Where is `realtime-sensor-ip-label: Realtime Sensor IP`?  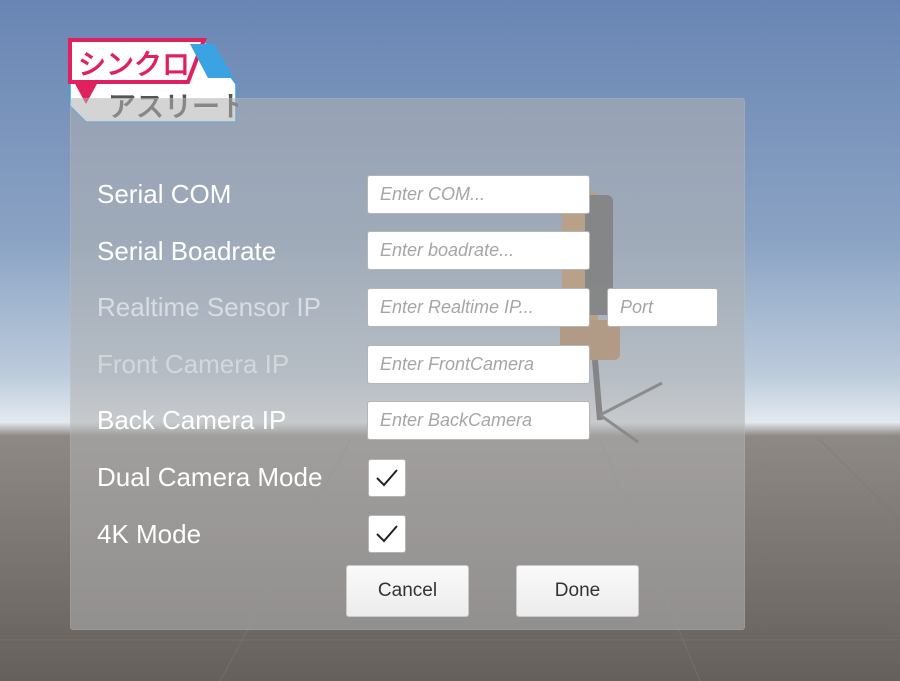 realtime-sensor-ip-label: Realtime Sensor IP is located at coordinates (209, 307).